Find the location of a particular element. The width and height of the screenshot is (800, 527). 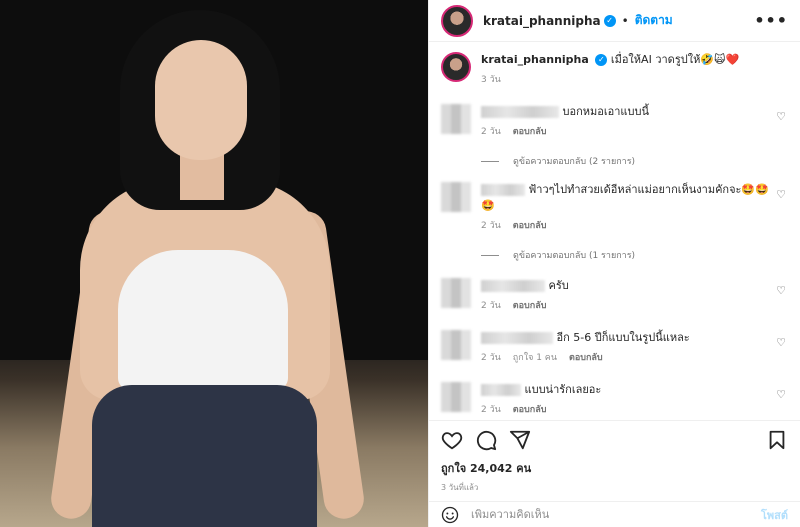

post-actions: ถูกใจ 24,042 คน 3 วันที่แล้ว is located at coordinates (614, 457).